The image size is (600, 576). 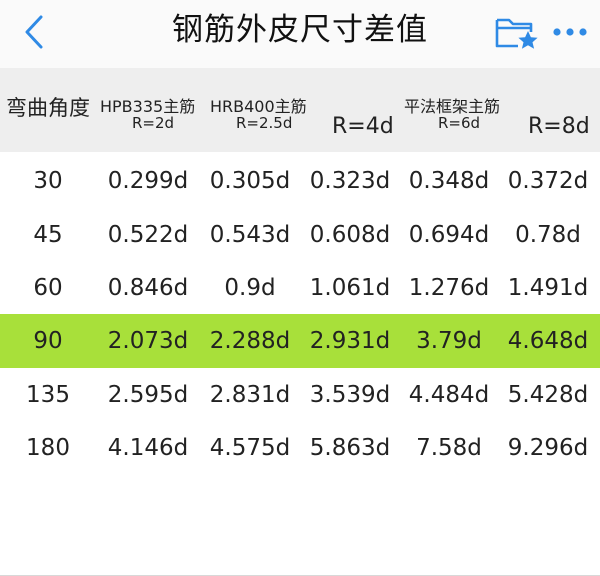 What do you see at coordinates (548, 235) in the screenshot?
I see `cell-value: 0.78d` at bounding box center [548, 235].